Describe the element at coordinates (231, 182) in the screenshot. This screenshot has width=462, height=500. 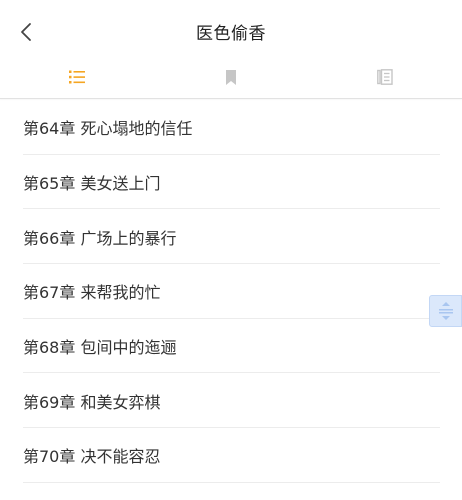
I see `chapter-item: 第65章 美女送上门` at that location.